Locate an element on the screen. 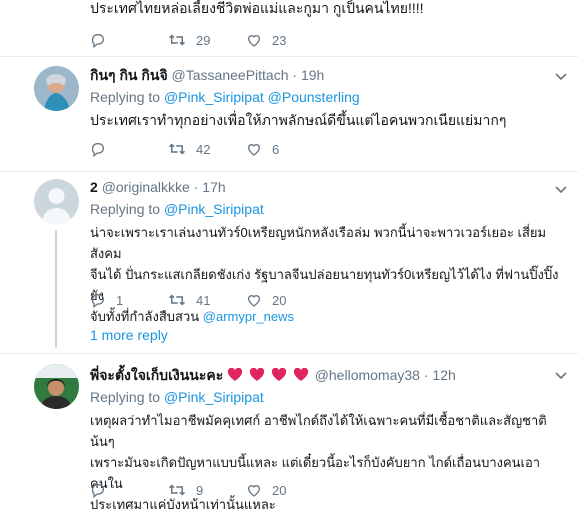 This screenshot has width=578, height=510. timestamp: 12h is located at coordinates (443, 375).